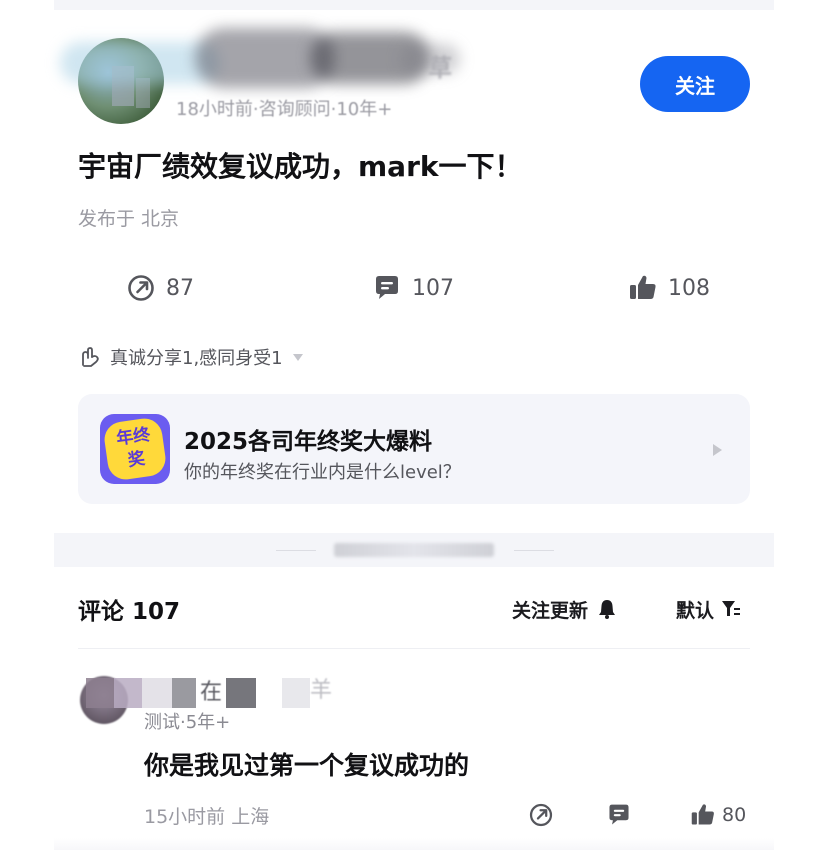  I want to click on section-separator, so click(414, 550).